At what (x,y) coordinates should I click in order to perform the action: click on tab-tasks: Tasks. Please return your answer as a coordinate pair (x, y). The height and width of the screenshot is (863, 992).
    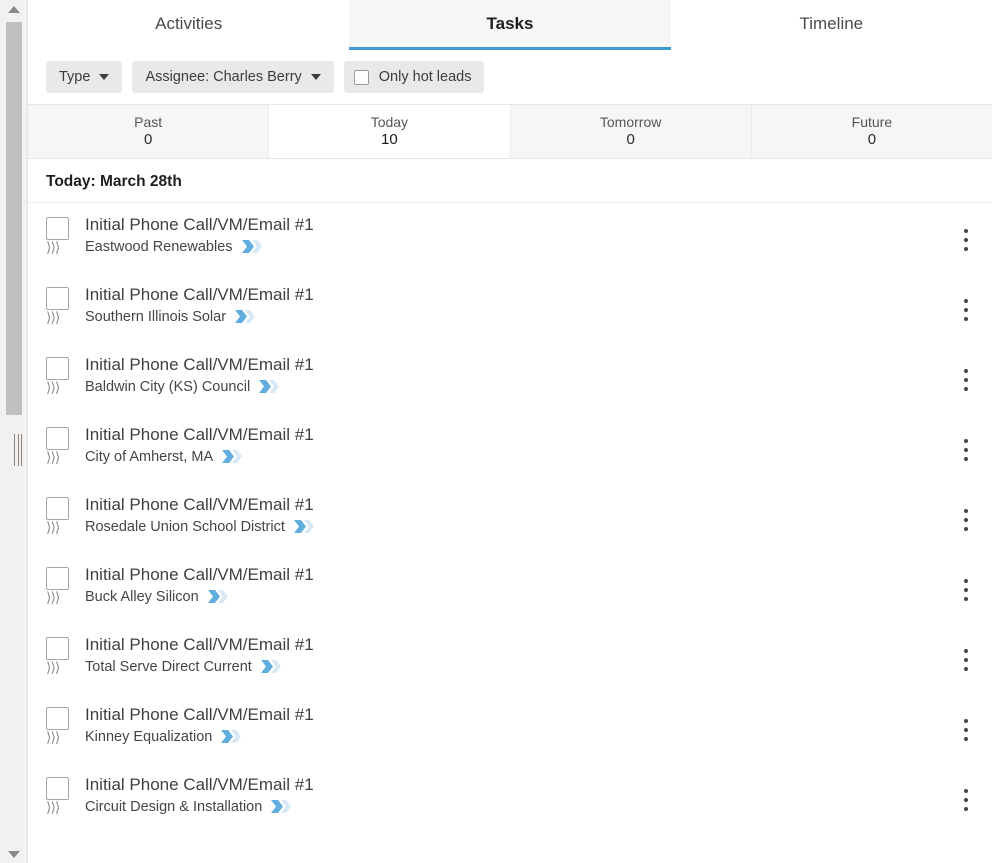
    Looking at the image, I should click on (510, 25).